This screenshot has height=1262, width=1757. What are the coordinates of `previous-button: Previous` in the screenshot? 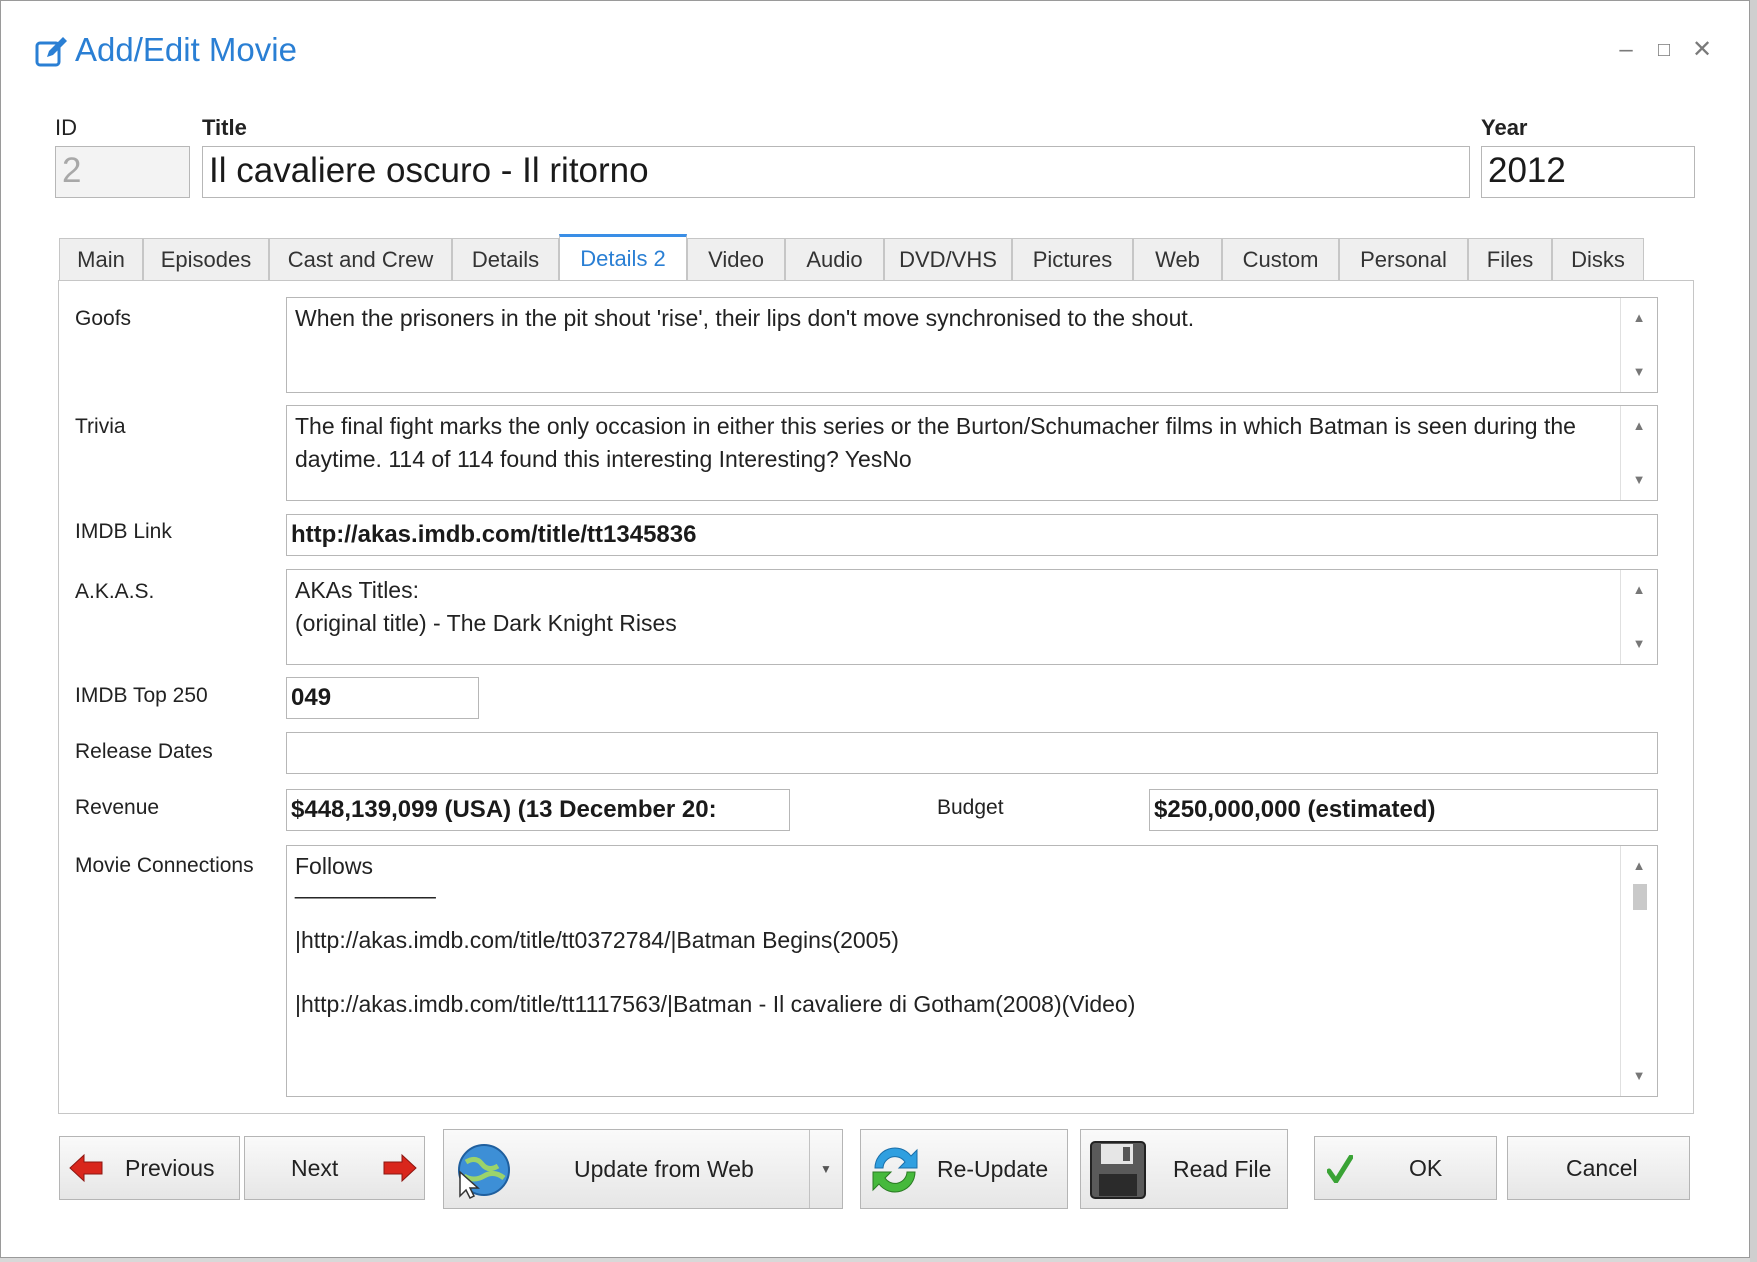 It's located at (149, 1168).